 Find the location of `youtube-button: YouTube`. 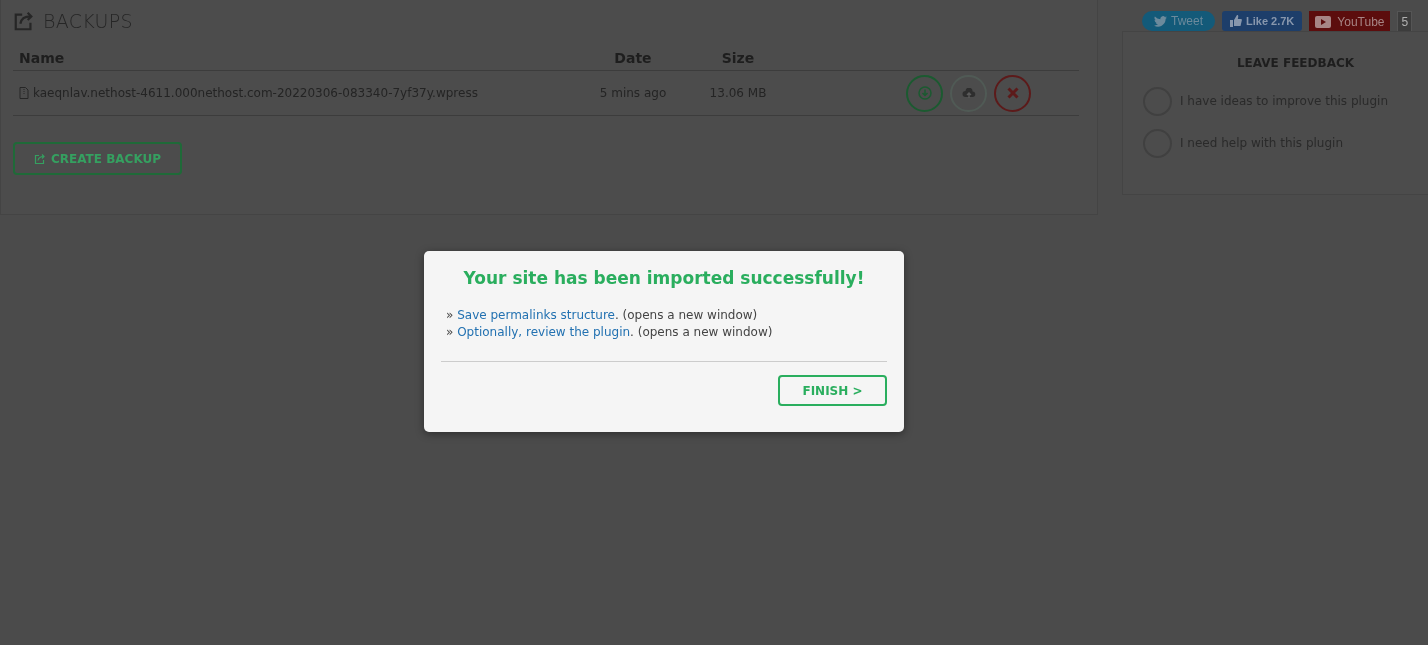

youtube-button: YouTube is located at coordinates (1350, 22).